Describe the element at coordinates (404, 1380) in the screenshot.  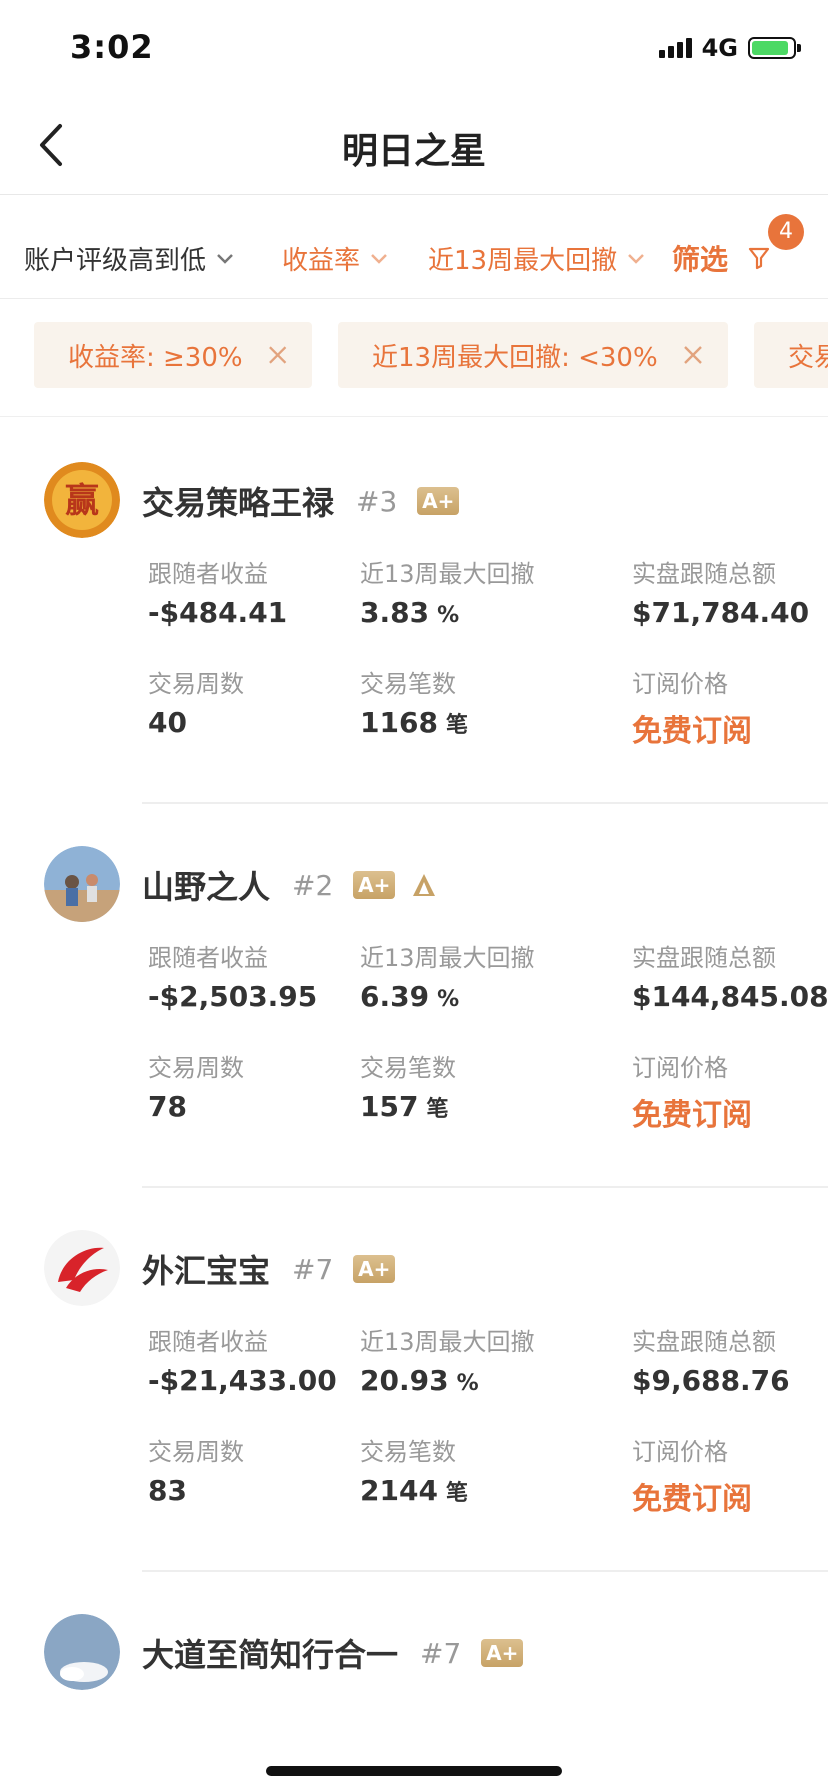
I see `drawdown-number: 20.93` at that location.